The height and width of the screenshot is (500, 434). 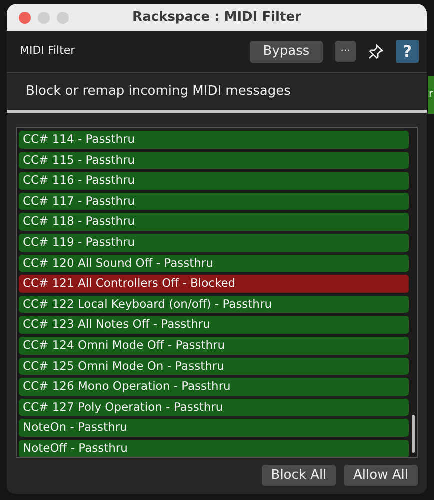 I want to click on message-row: CC# 126 Mono Operation - Passthru, so click(x=214, y=387).